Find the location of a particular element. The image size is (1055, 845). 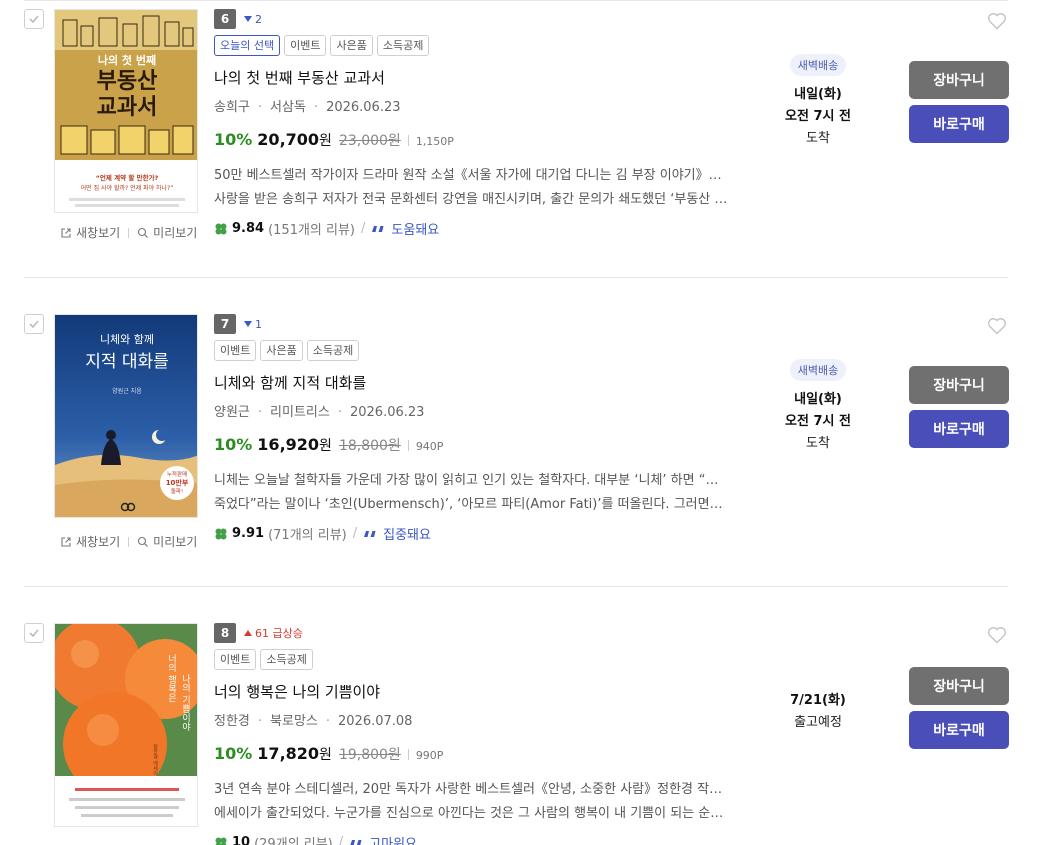

release-status: 출고예정 is located at coordinates (818, 722).